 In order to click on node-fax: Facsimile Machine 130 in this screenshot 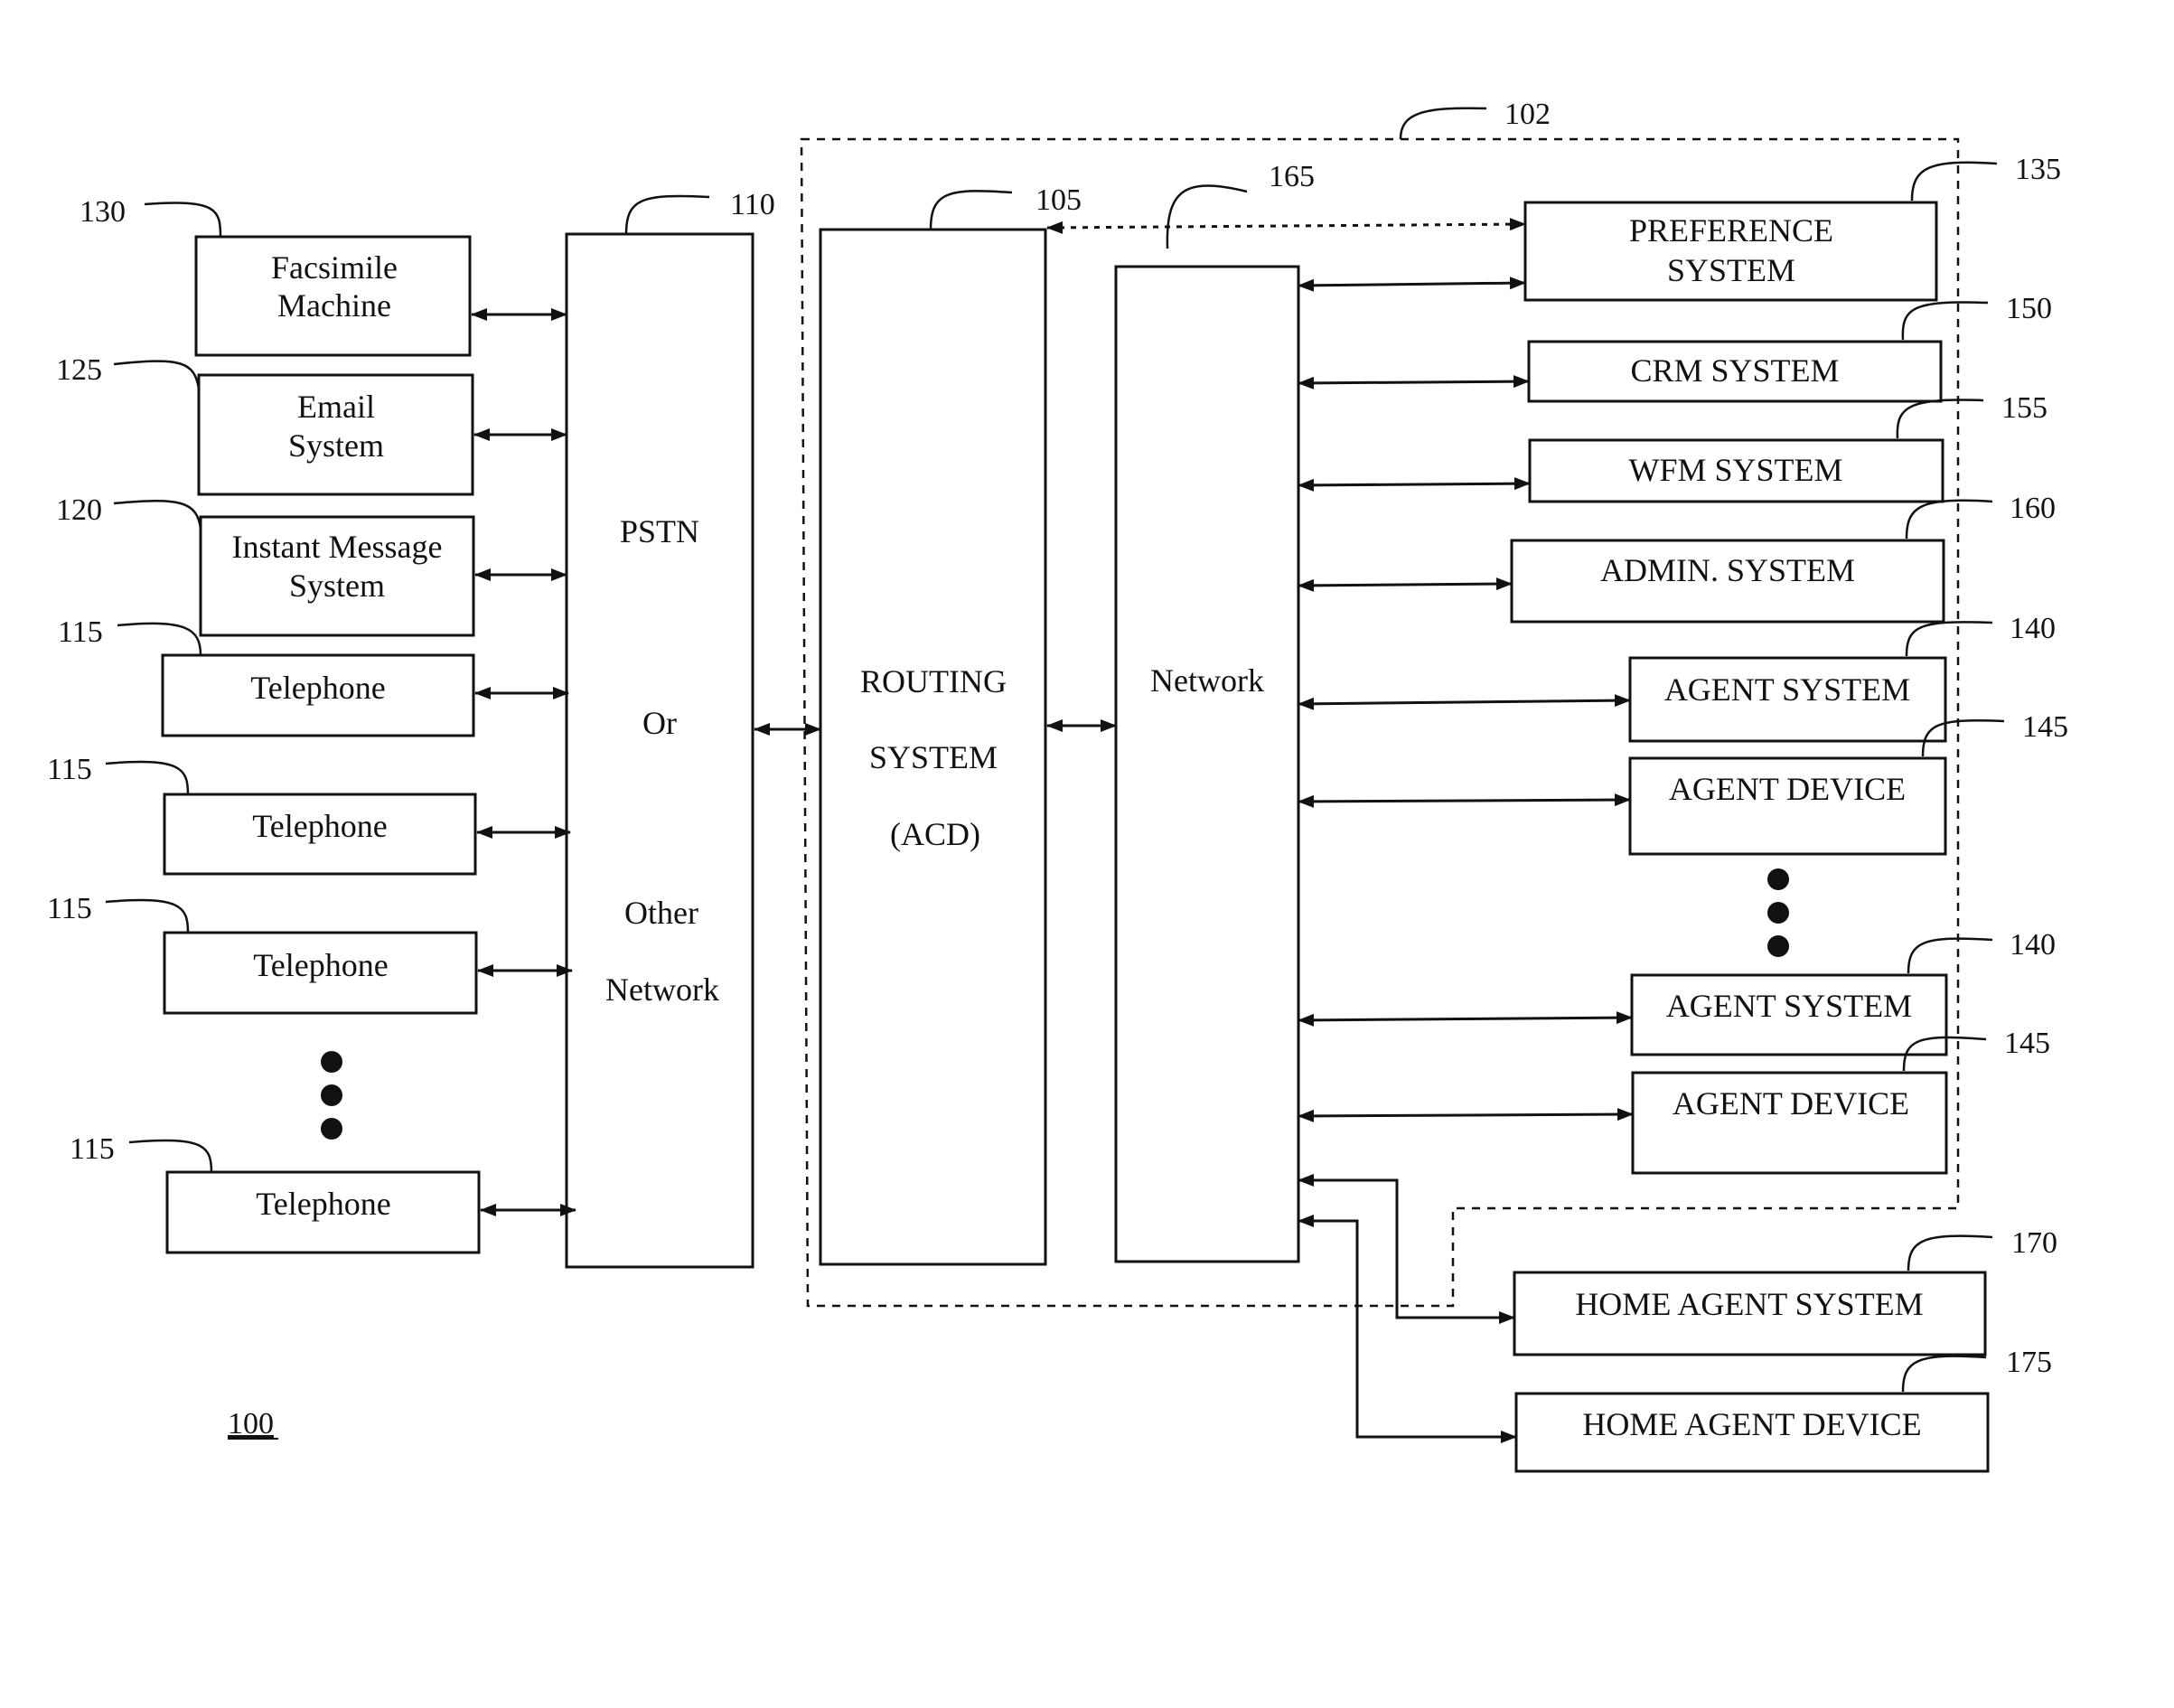, I will do `click(276, 276)`.